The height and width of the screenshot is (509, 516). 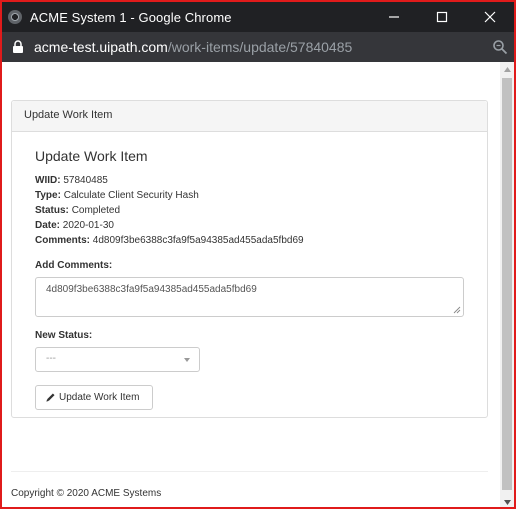 I want to click on vertical-scrollbar, so click(x=507, y=284).